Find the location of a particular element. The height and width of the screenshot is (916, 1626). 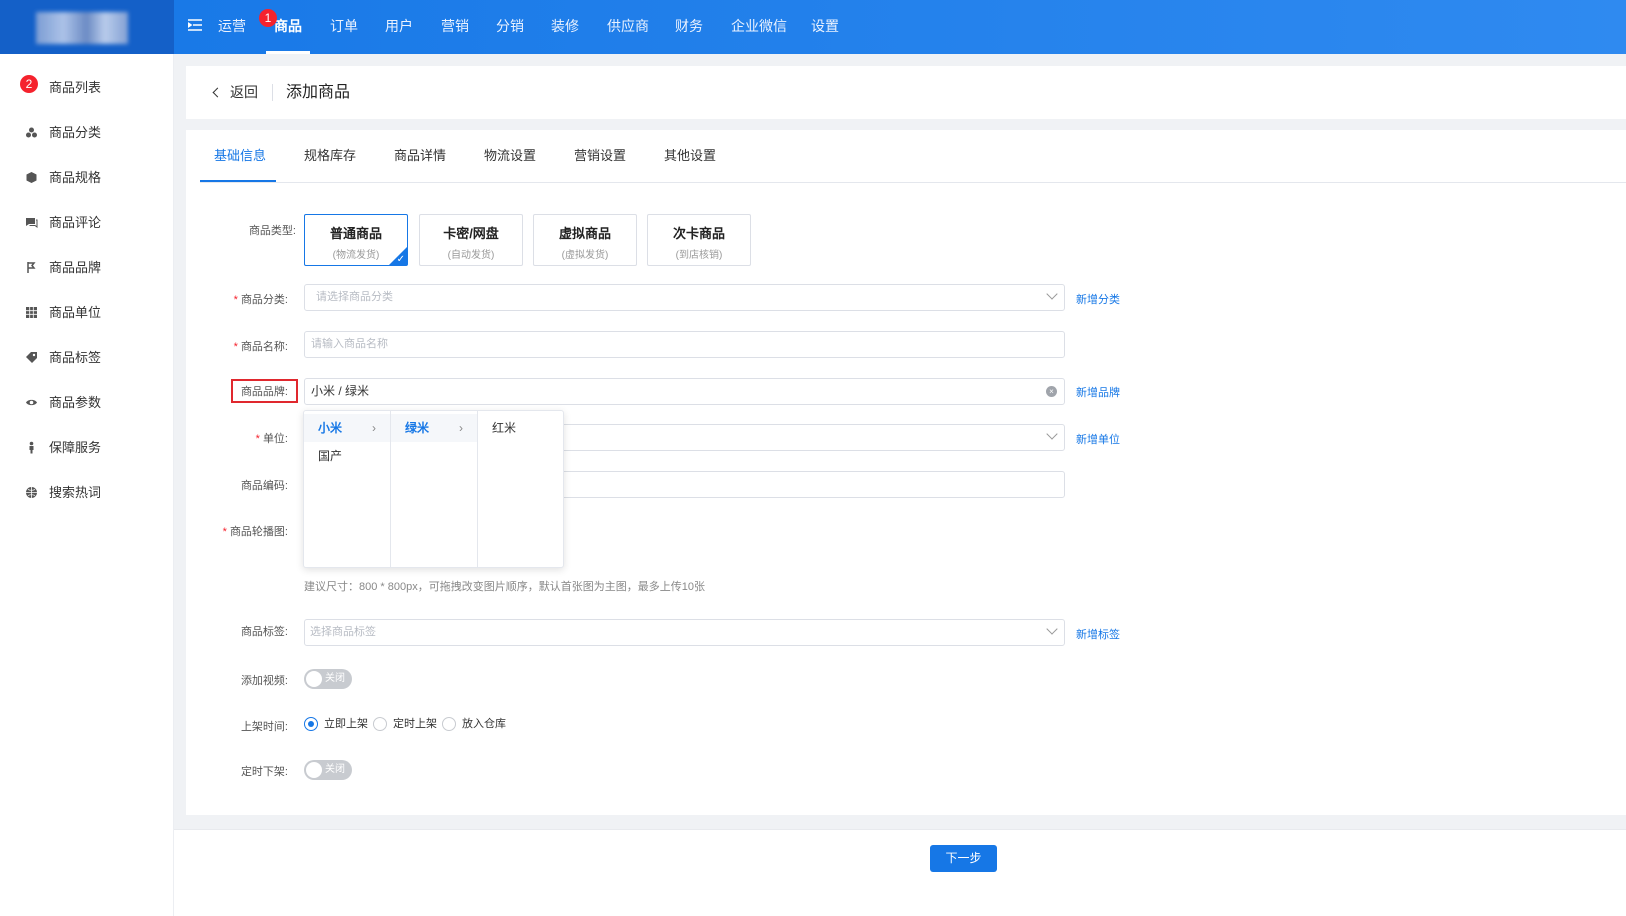

cascader-option: 小米 › is located at coordinates (347, 428).